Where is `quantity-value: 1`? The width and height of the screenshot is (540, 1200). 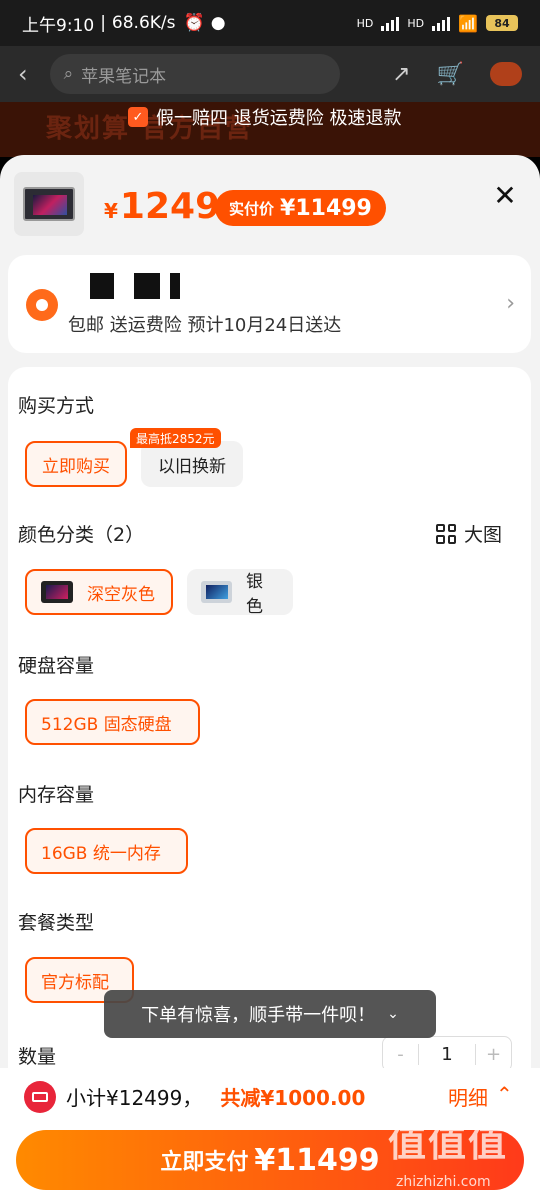 quantity-value: 1 is located at coordinates (447, 1054).